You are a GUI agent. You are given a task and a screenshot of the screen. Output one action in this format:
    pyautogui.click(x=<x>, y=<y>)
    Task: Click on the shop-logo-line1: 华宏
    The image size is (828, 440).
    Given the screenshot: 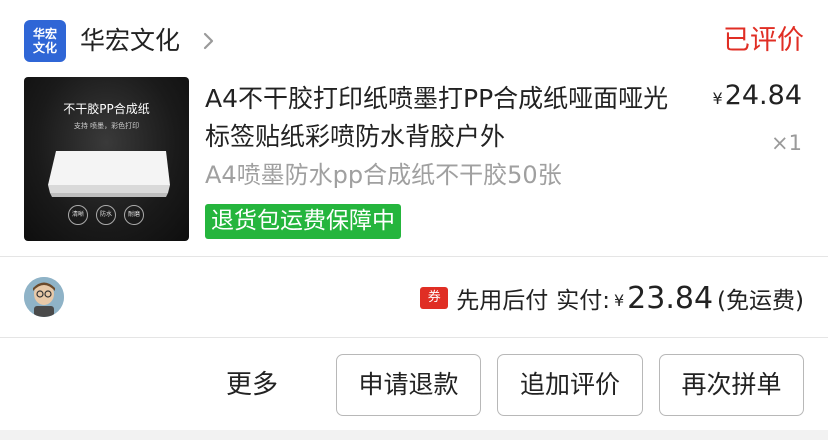 What is the action you would take?
    pyautogui.click(x=44, y=34)
    